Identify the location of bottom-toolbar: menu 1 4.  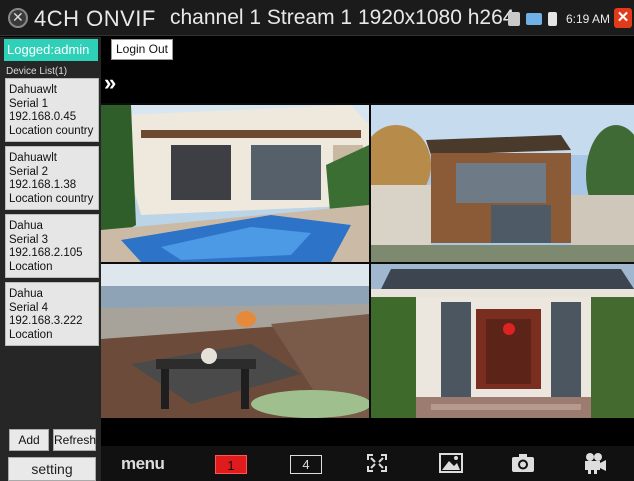
(367, 463).